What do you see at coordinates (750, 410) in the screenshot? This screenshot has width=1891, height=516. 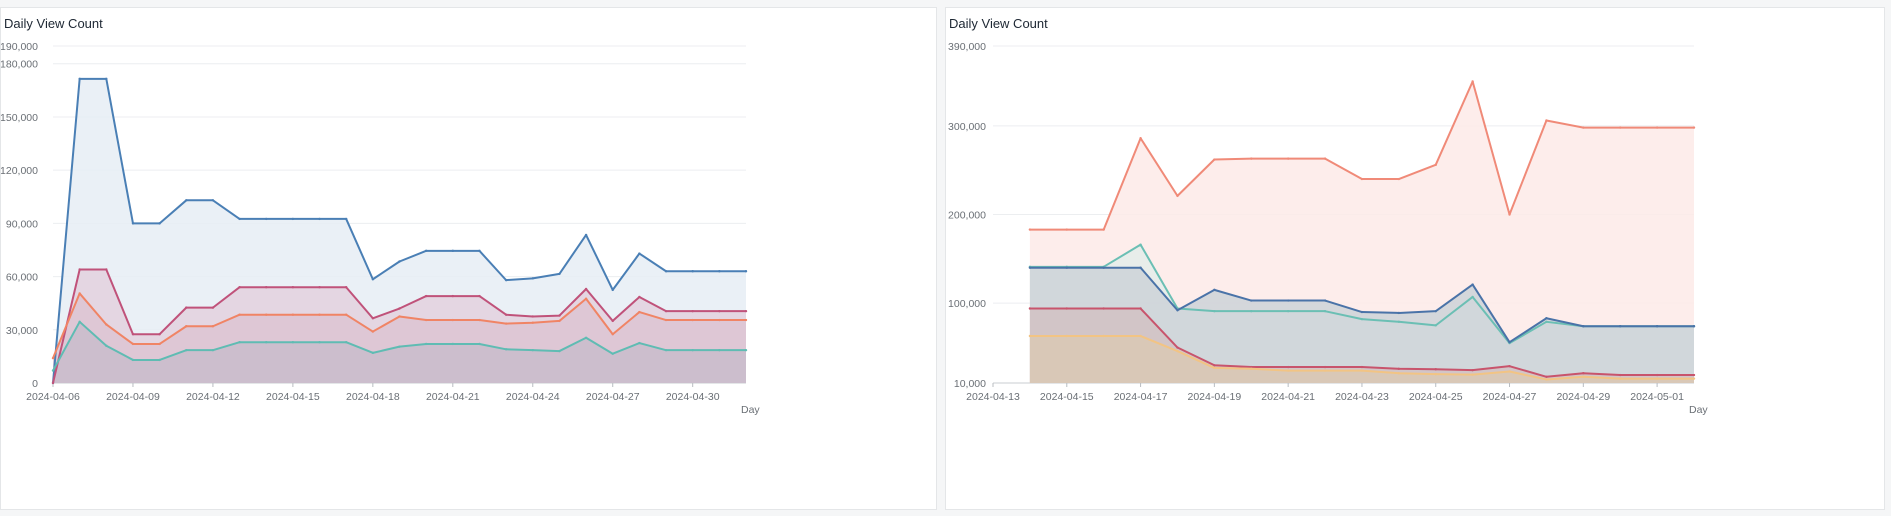 I see `x-axis-title: Day` at bounding box center [750, 410].